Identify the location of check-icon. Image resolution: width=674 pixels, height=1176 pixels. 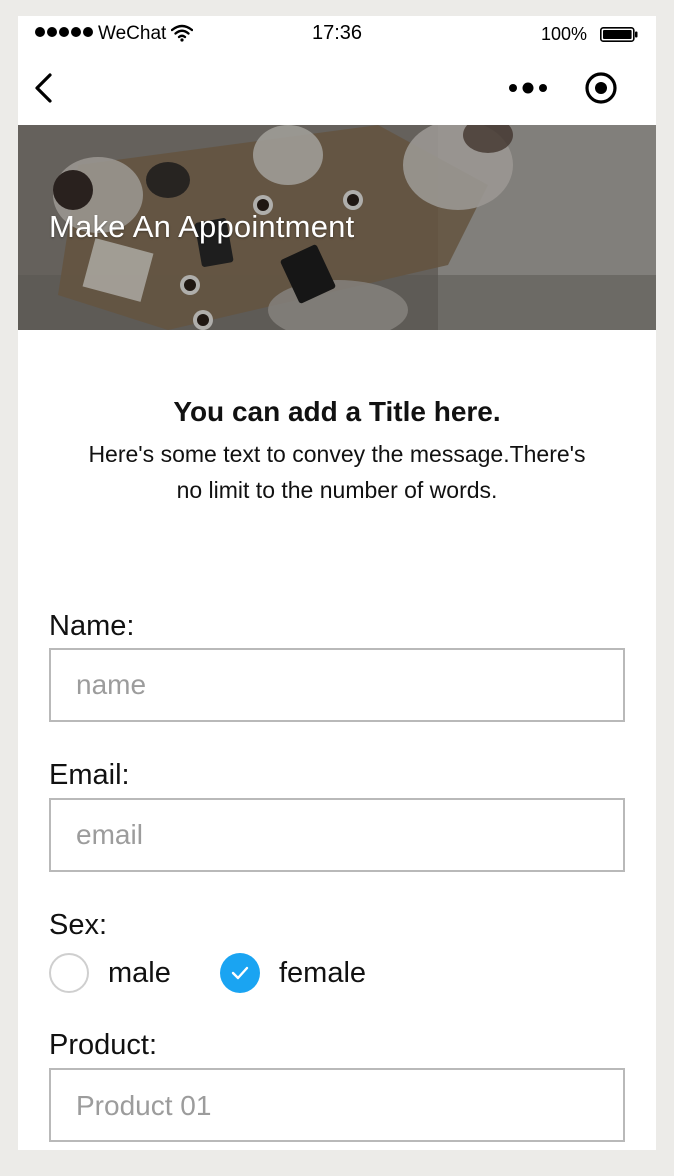
(240, 973).